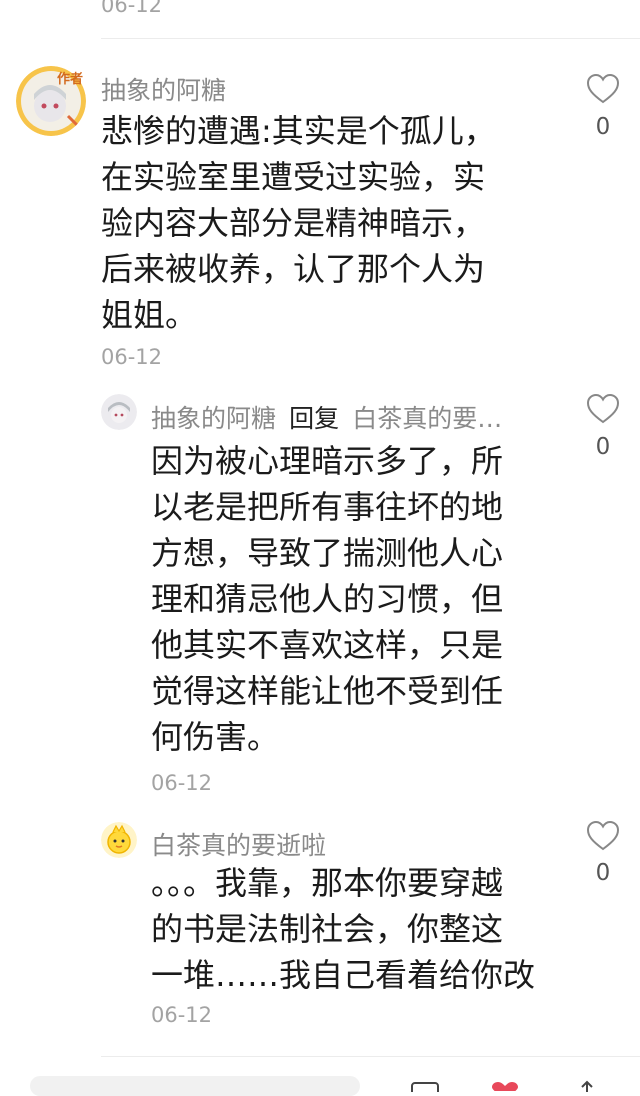 The height and width of the screenshot is (1096, 640). What do you see at coordinates (327, 599) in the screenshot?
I see `reply-text-line: 理和猜忌他人的习惯，但` at bounding box center [327, 599].